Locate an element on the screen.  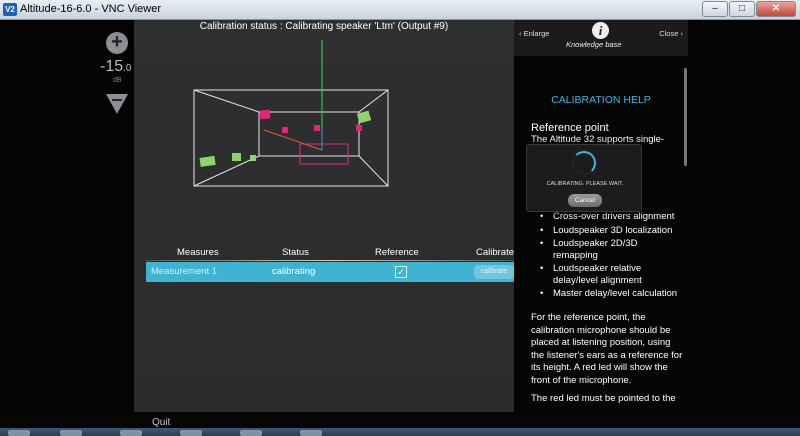
list-item: Loudspeaker 2D/3D remapping is located at coordinates (608, 249).